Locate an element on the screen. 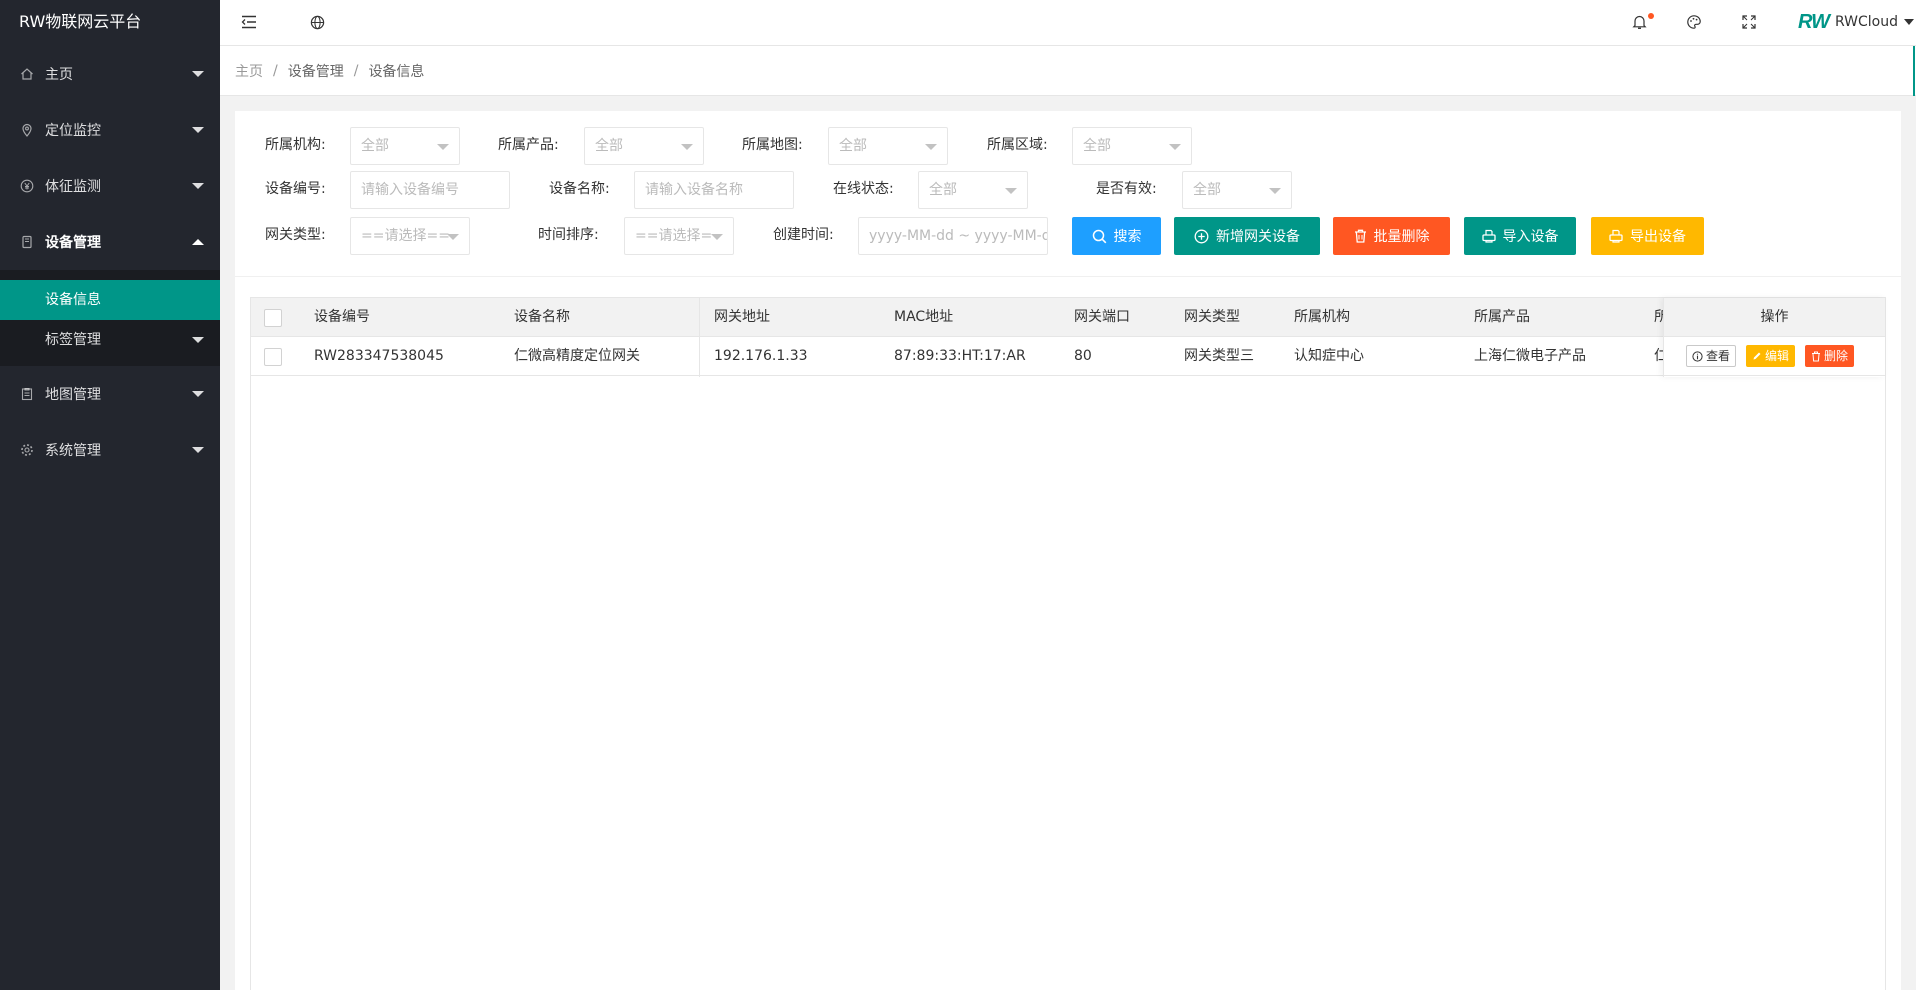 The width and height of the screenshot is (1916, 990). sidebar-item-label: 标签管理 is located at coordinates (73, 340).